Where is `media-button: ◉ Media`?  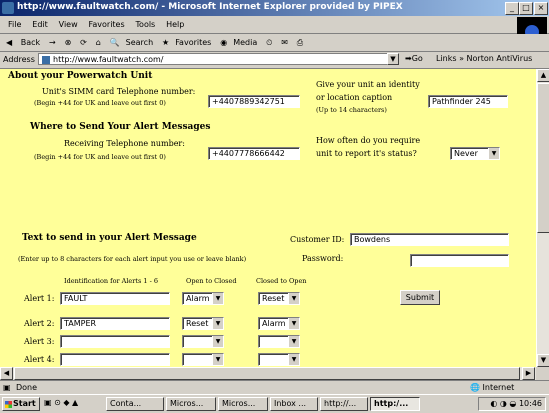
media-button: ◉ Media is located at coordinates (238, 42).